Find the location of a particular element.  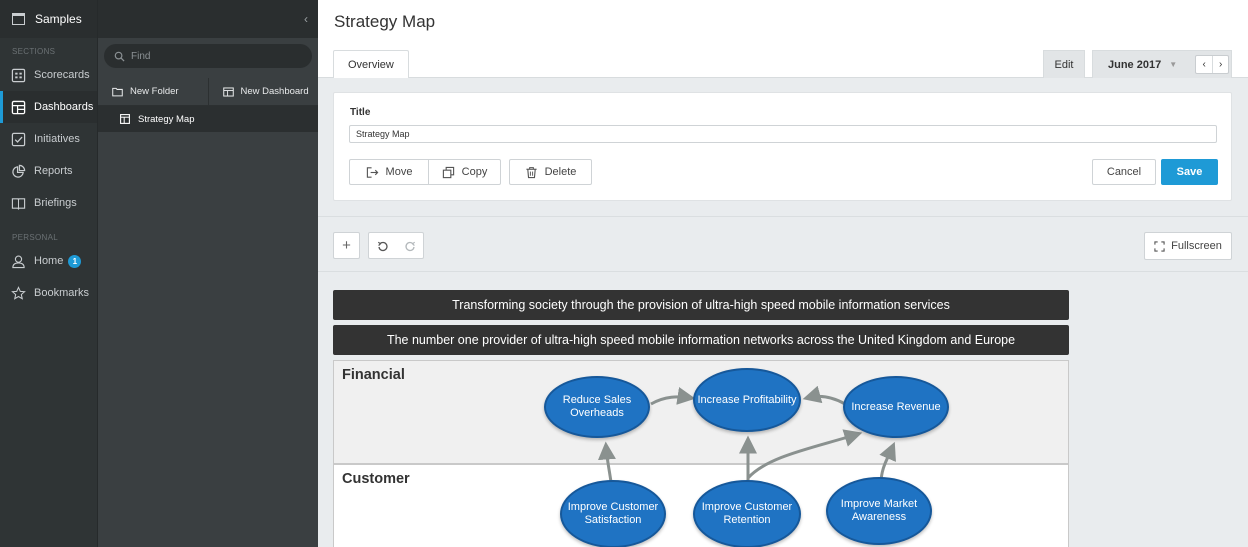

edit-button: Edit is located at coordinates (1064, 64).